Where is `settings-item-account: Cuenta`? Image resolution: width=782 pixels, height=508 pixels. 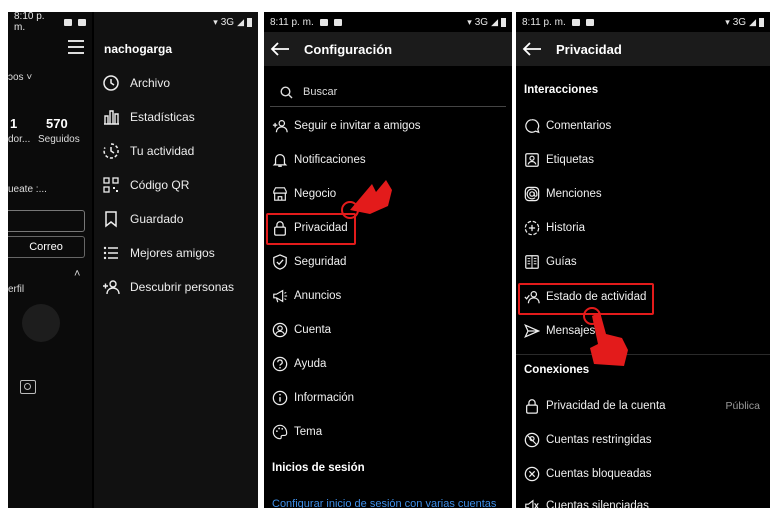 settings-item-account: Cuenta is located at coordinates (301, 330).